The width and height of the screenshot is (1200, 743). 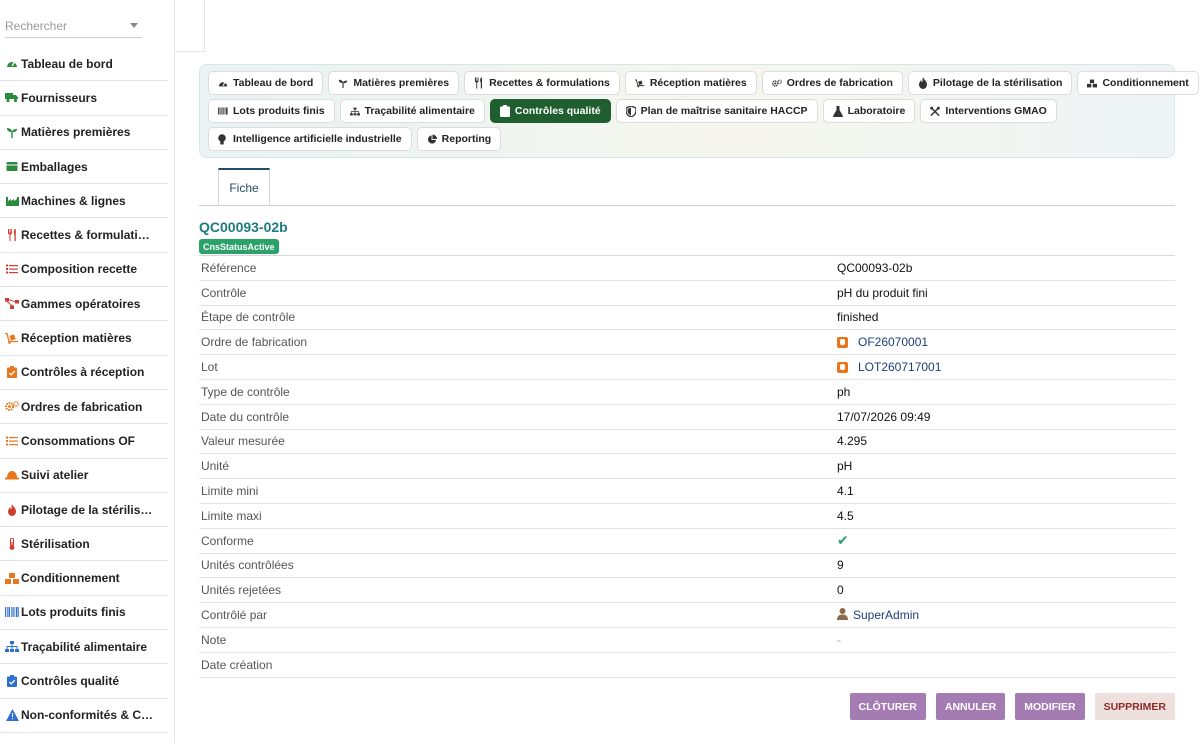 I want to click on sidebar-item-14: Stérilisation, so click(x=84, y=544).